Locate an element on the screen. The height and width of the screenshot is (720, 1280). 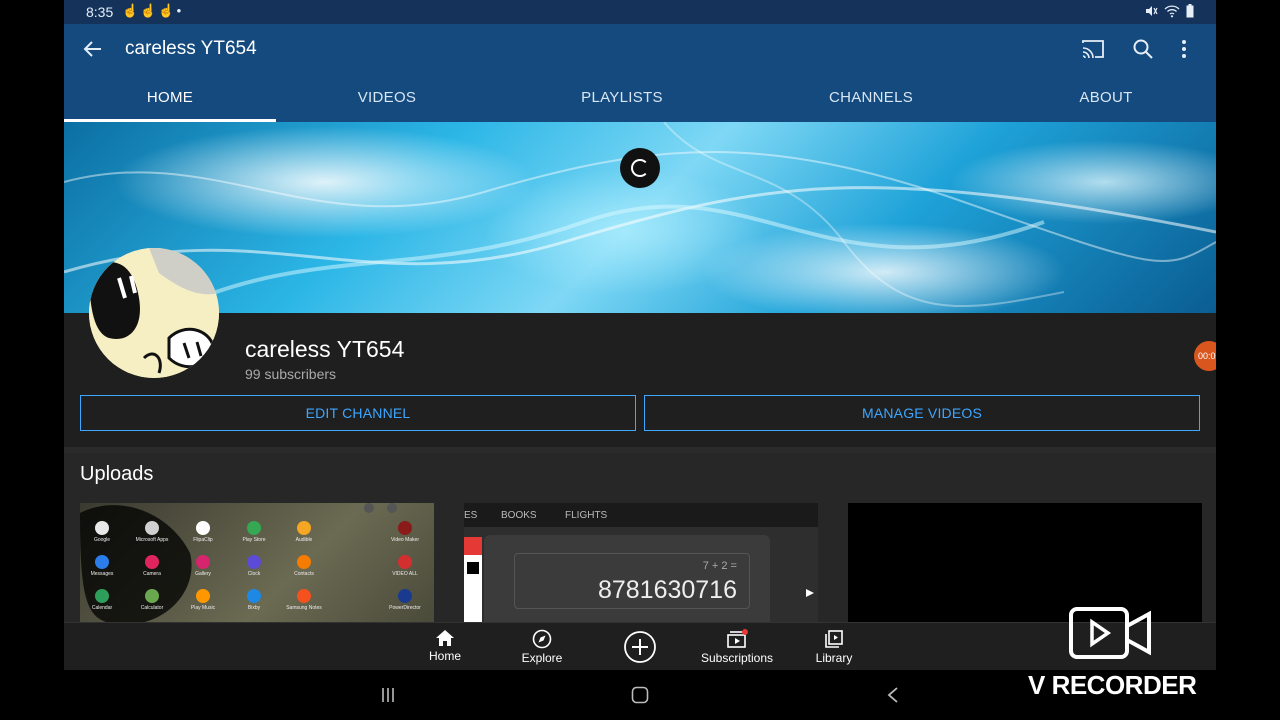
app-icon-flipaclip: FlipaClip is located at coordinates (203, 532).